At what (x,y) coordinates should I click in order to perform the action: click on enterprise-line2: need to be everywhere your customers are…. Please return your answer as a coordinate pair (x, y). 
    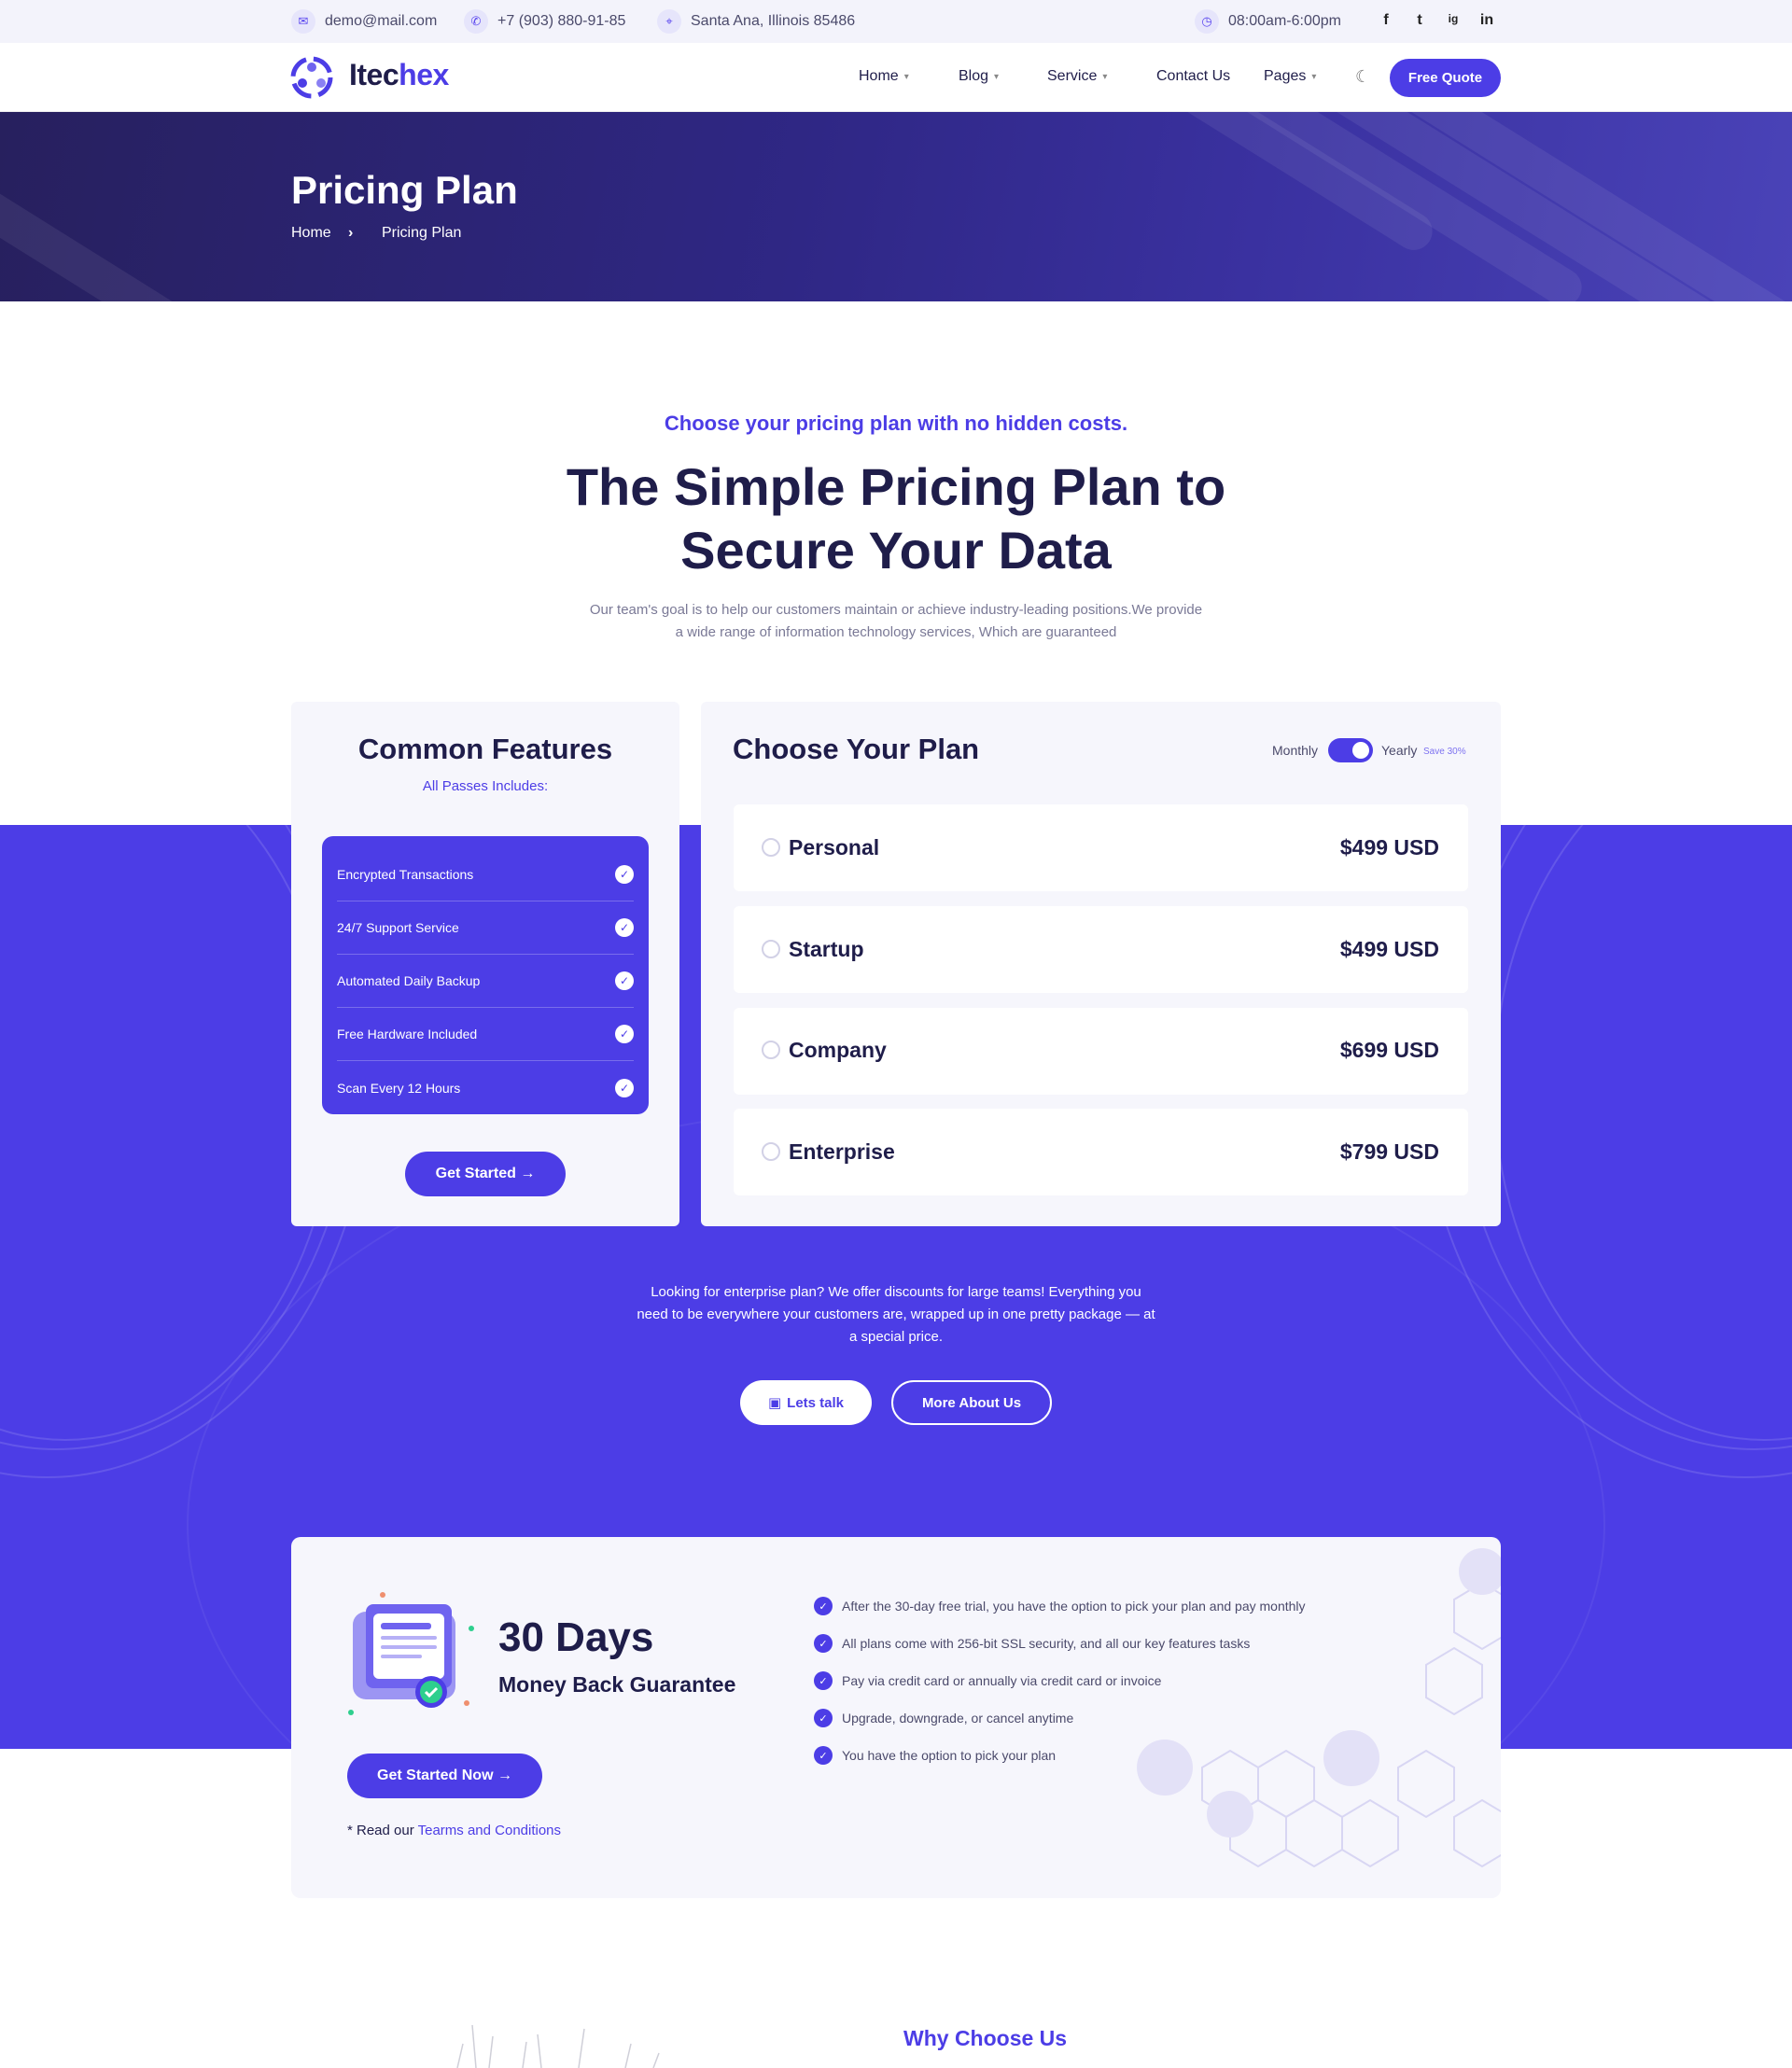
    Looking at the image, I should click on (896, 1314).